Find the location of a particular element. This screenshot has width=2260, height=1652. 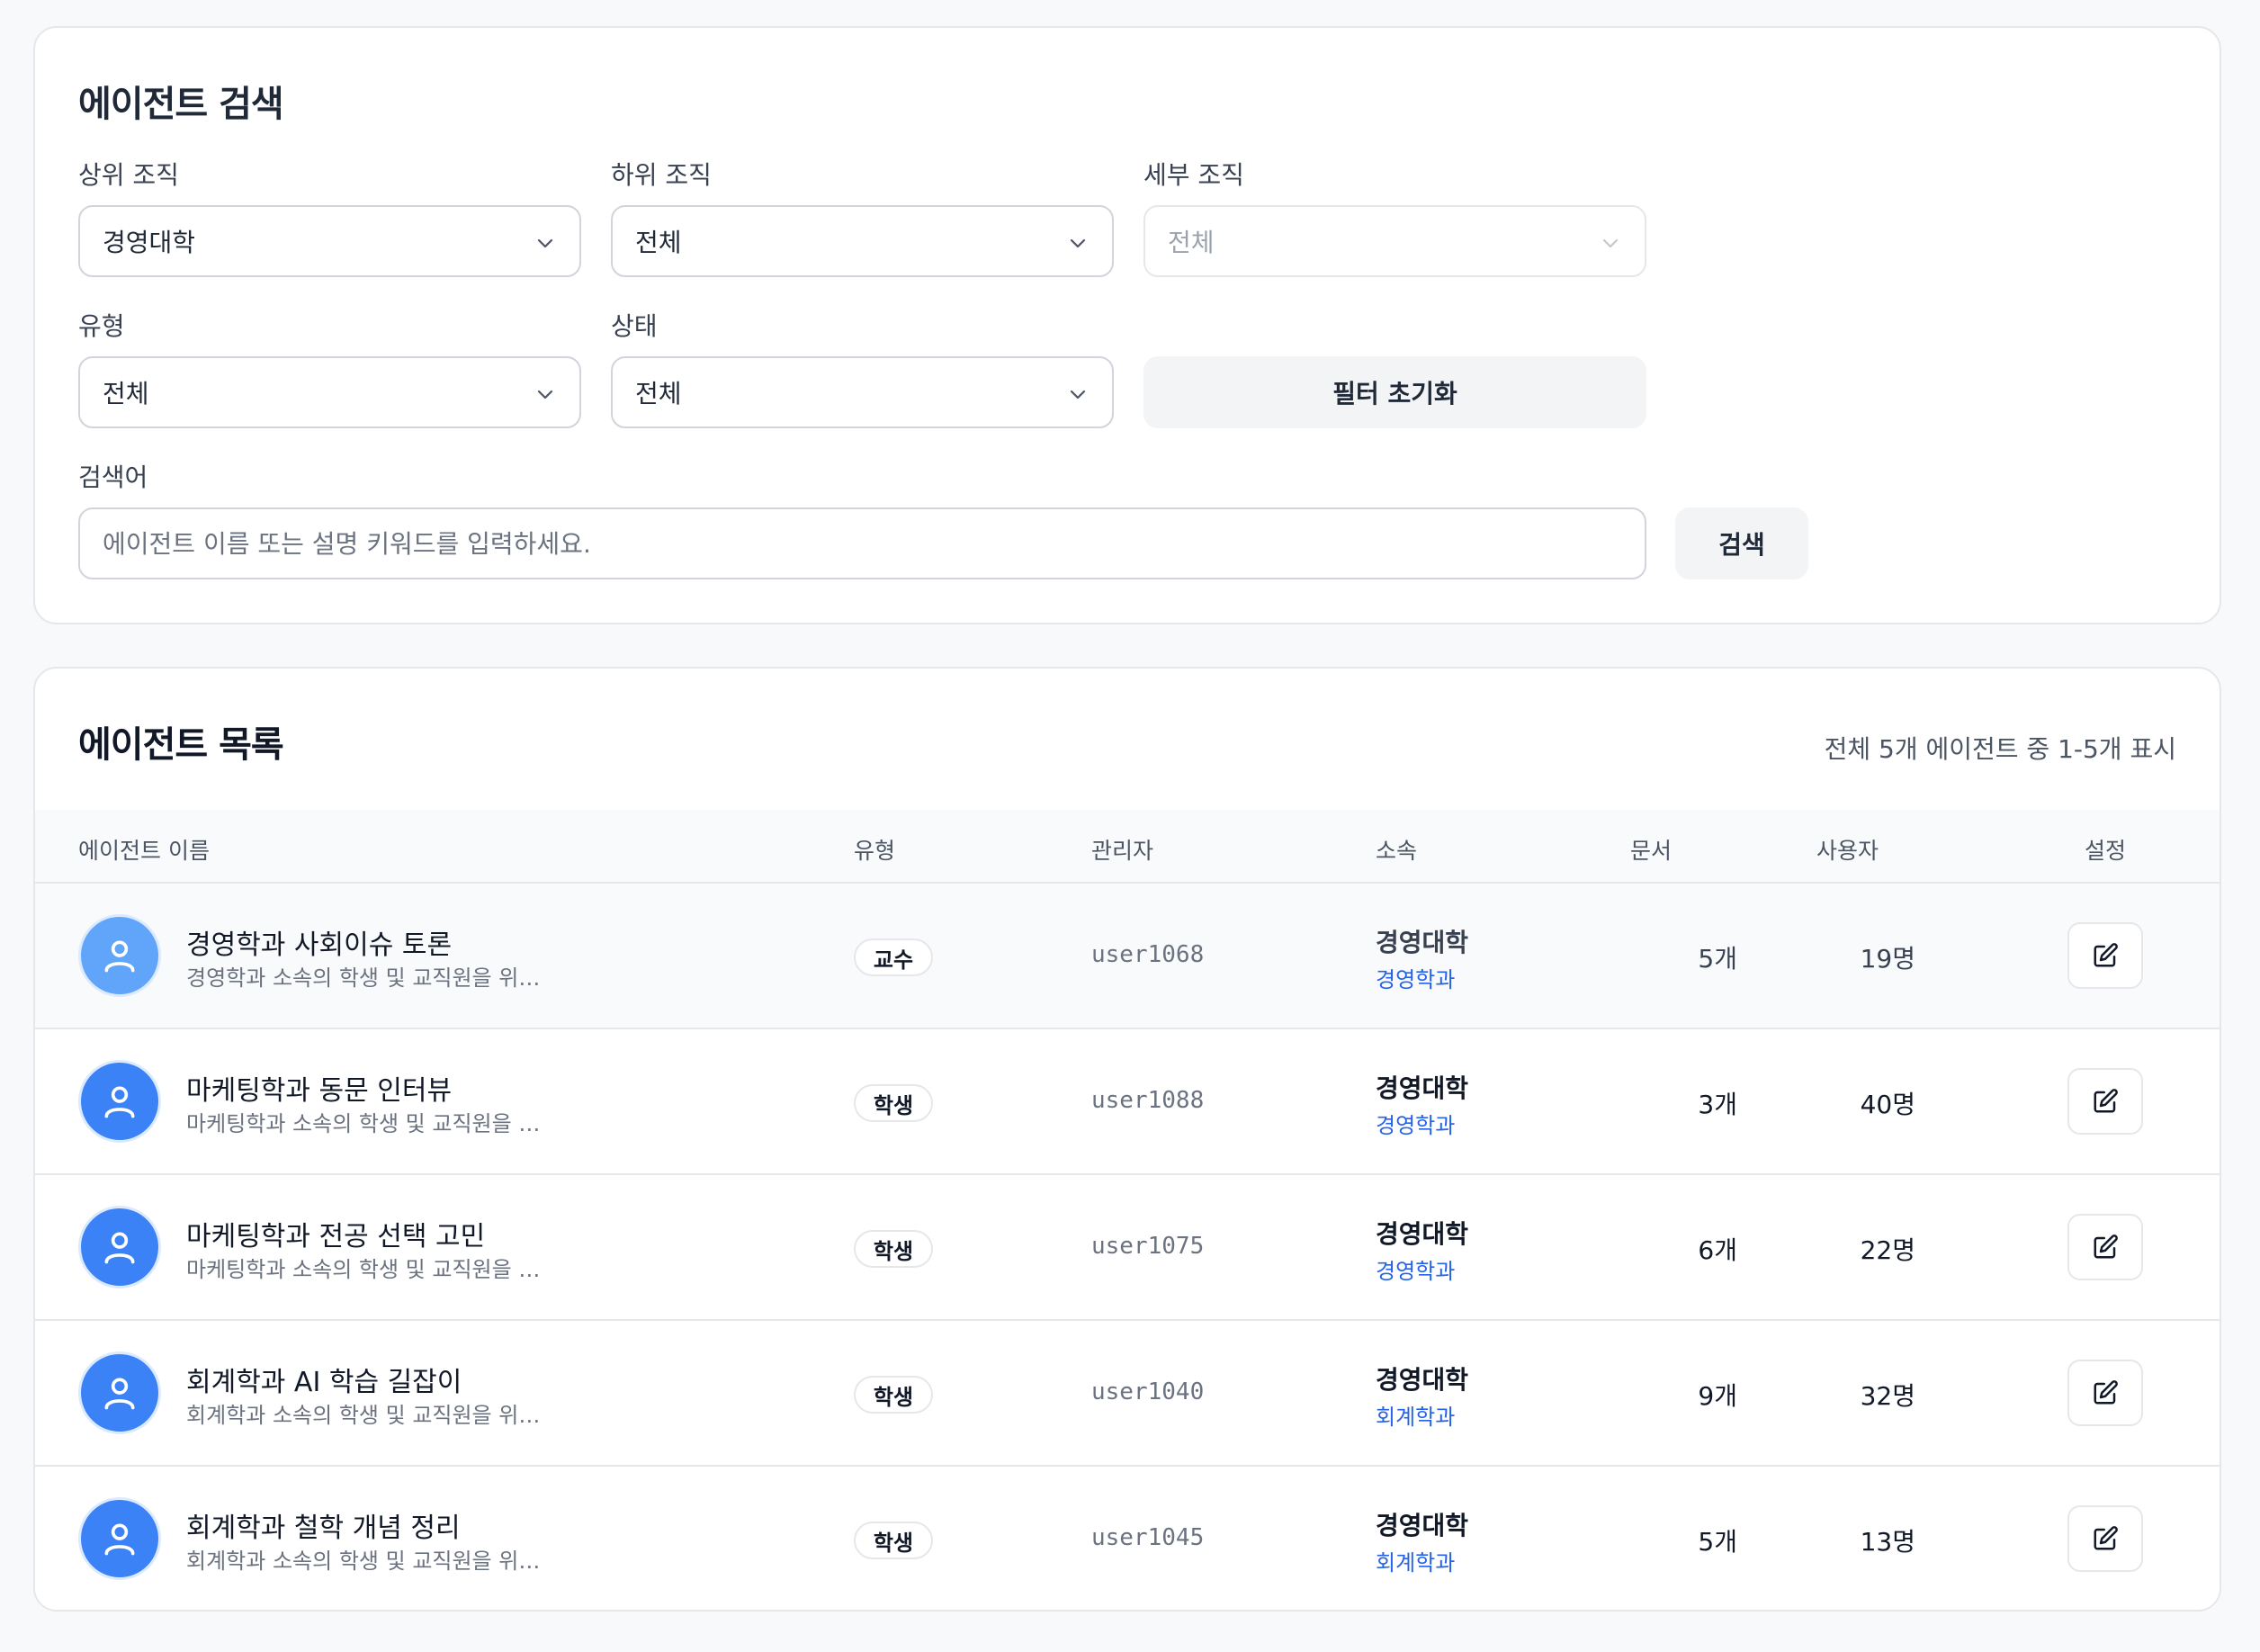

result-summary: 전체 5개 에이전트 중 1-5개 표시 is located at coordinates (2000, 749).